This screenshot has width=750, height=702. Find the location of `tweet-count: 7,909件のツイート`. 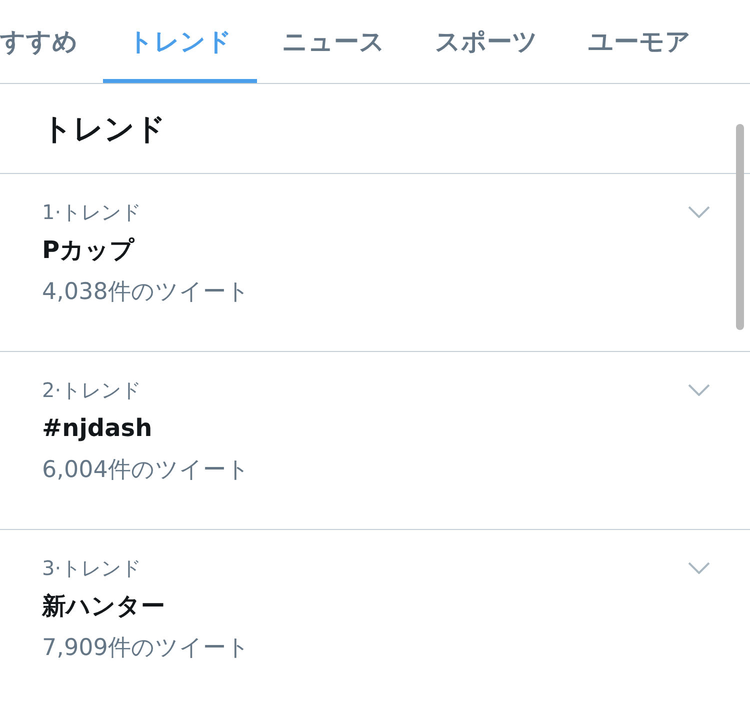

tweet-count: 7,909件のツイート is located at coordinates (146, 648).